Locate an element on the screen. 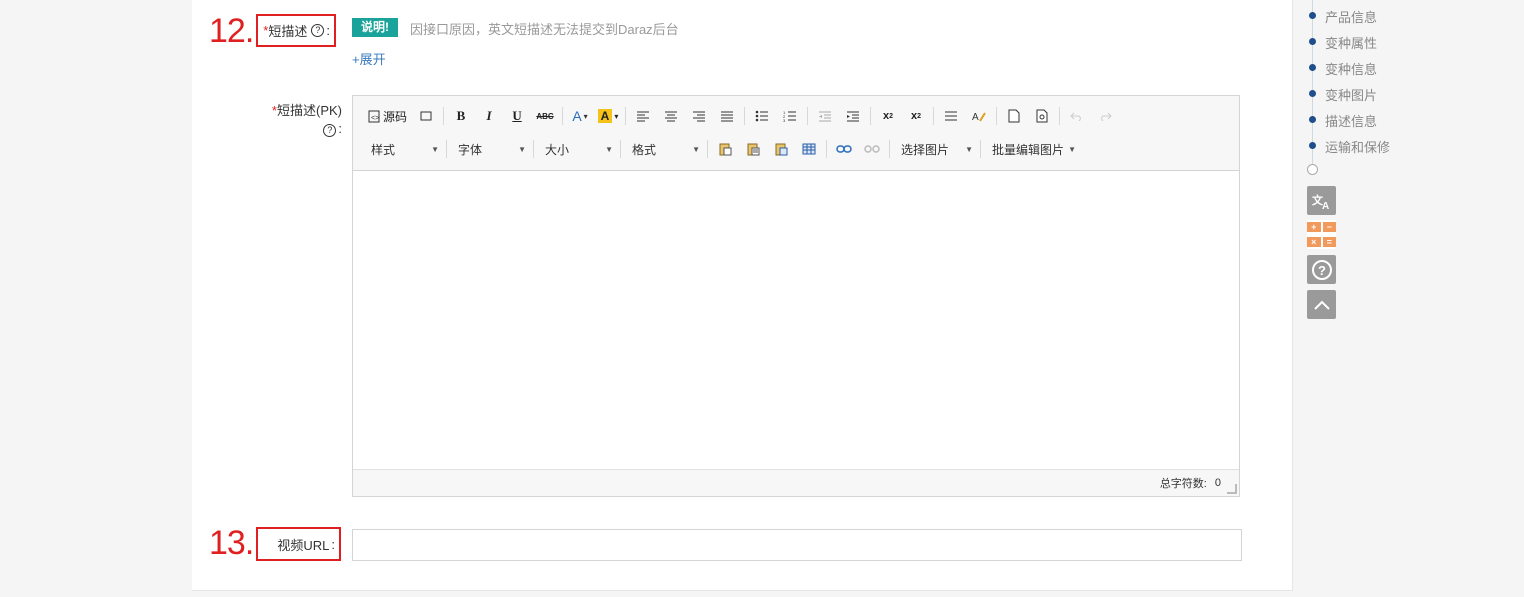  help-button: ? is located at coordinates (1321, 269).